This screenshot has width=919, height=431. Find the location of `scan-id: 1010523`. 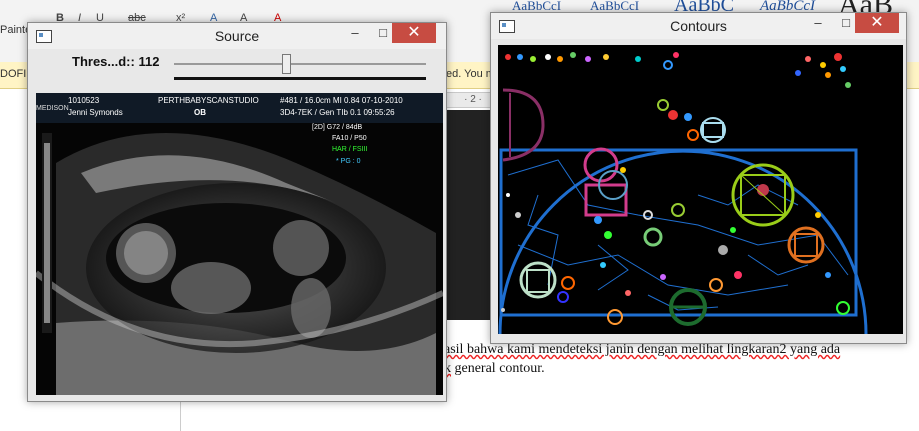

scan-id: 1010523 is located at coordinates (84, 100).